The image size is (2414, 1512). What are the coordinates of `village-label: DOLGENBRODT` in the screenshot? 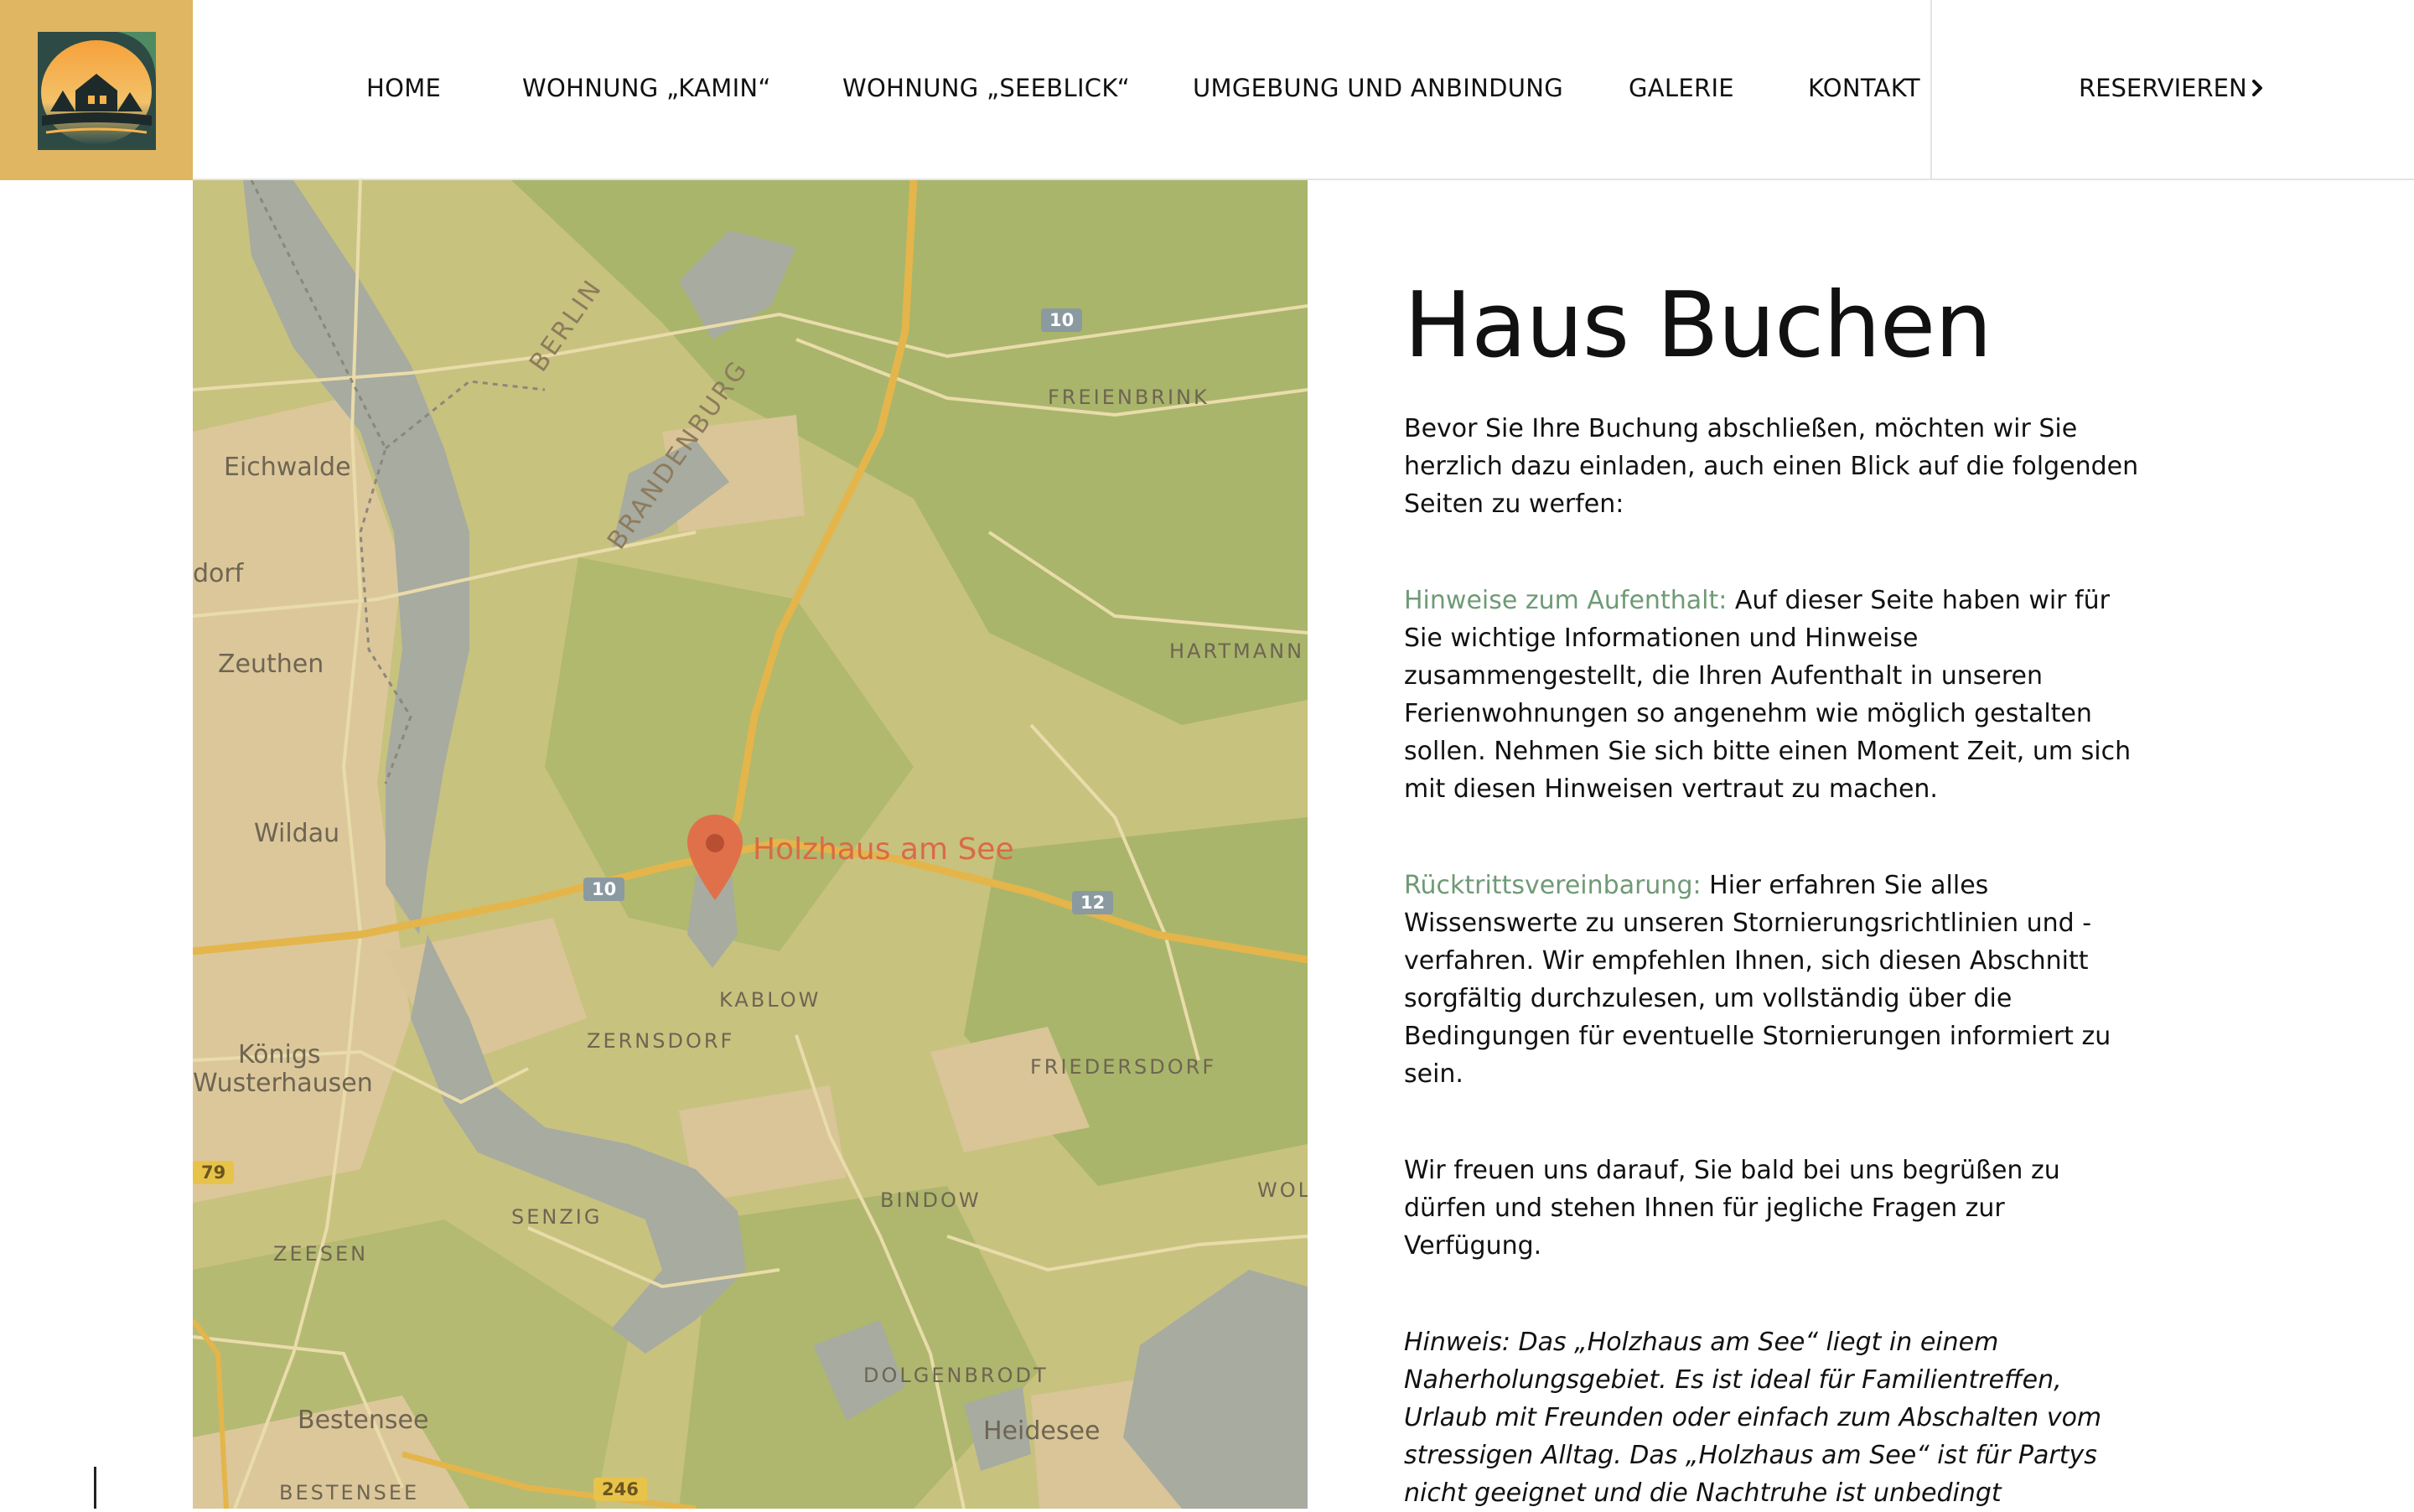 It's located at (956, 1375).